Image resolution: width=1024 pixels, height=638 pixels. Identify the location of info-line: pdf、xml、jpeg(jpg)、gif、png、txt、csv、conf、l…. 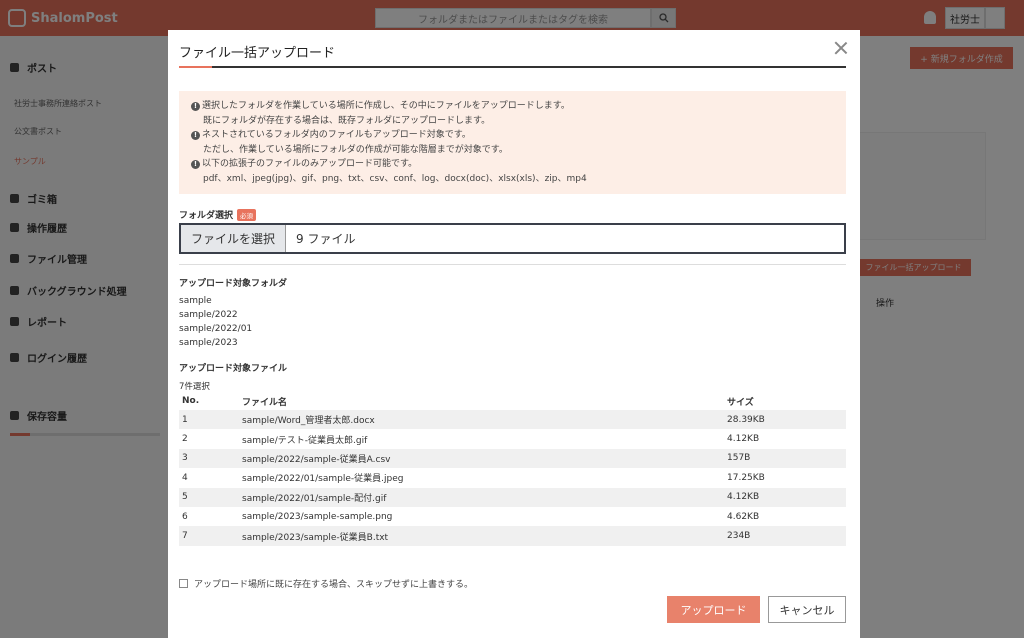
(395, 178).